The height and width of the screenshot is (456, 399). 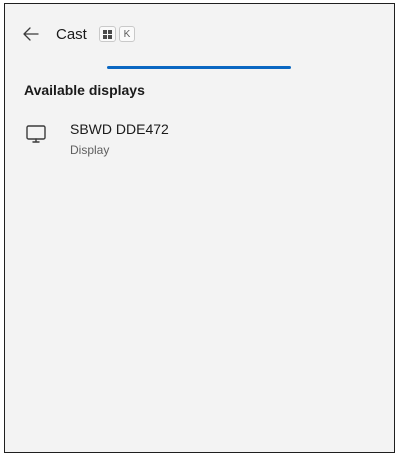 I want to click on back-button, so click(x=31, y=34).